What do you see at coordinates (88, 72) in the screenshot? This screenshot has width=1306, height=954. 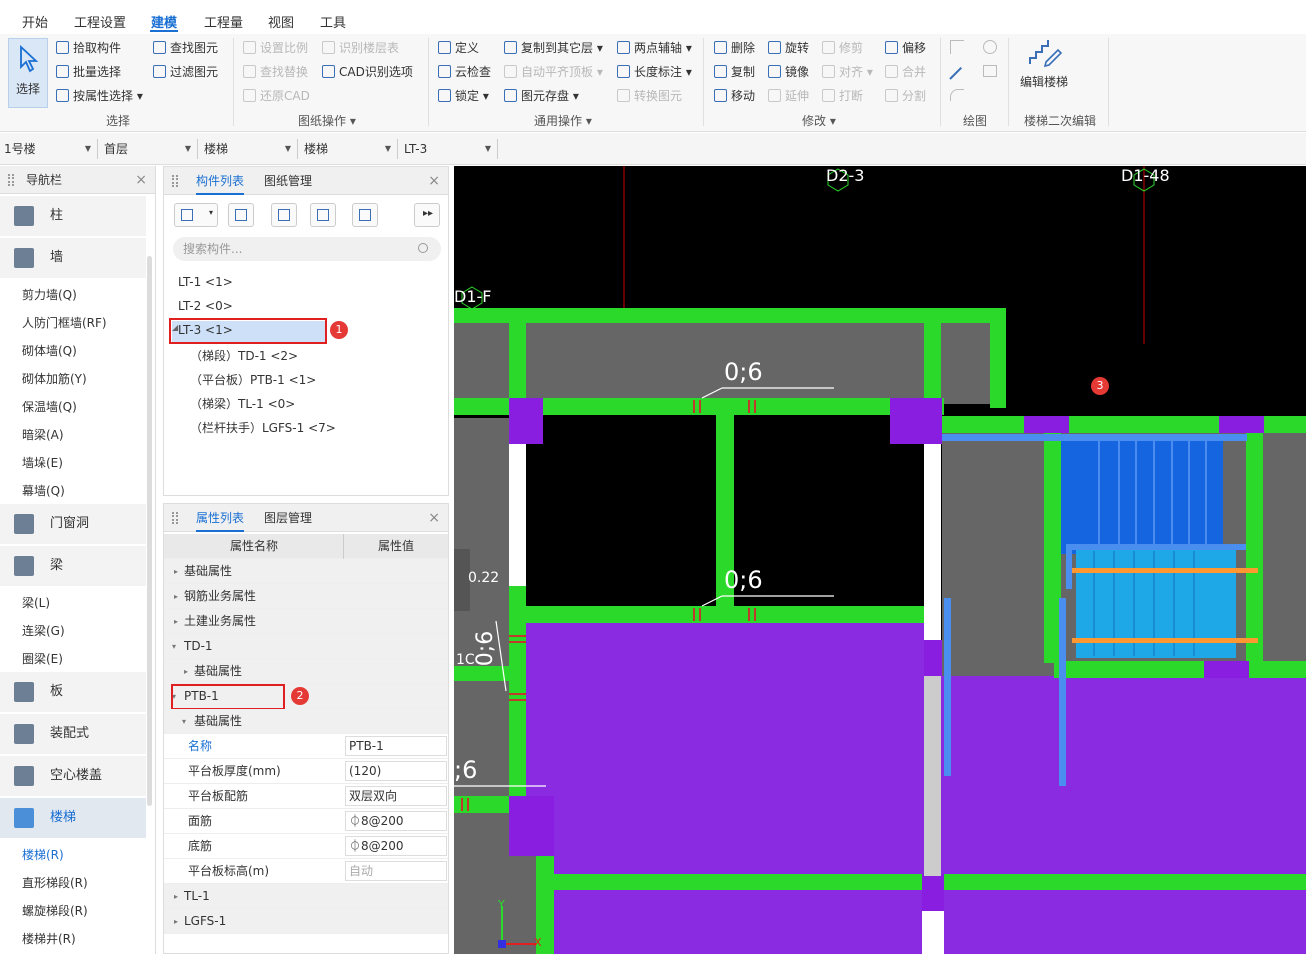 I see `batch-select-button: 批量选择` at bounding box center [88, 72].